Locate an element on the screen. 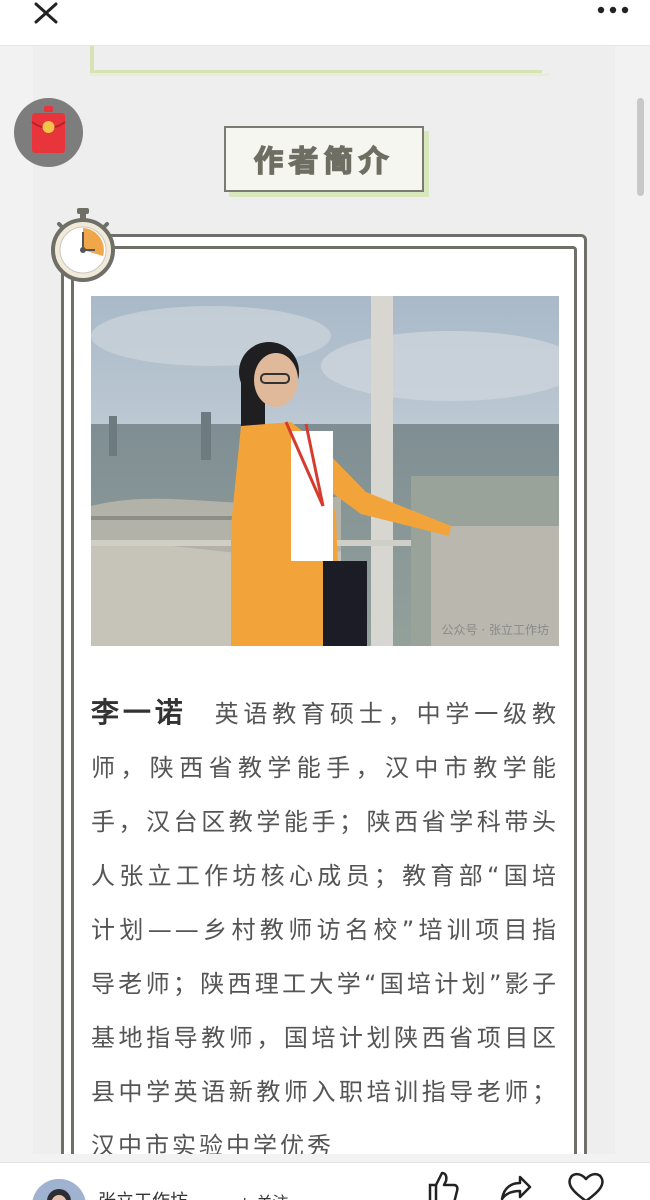 The height and width of the screenshot is (1200, 650). top-bar is located at coordinates (325, 23).